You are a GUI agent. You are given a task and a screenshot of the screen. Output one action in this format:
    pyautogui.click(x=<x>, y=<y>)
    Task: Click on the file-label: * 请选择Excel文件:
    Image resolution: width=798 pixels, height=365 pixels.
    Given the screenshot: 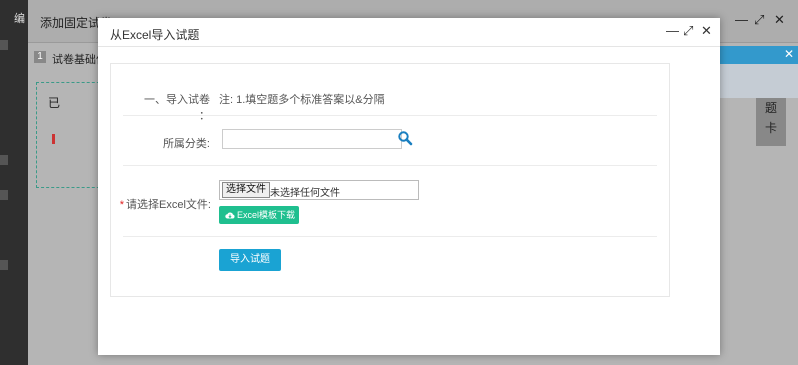 What is the action you would take?
    pyautogui.click(x=161, y=204)
    